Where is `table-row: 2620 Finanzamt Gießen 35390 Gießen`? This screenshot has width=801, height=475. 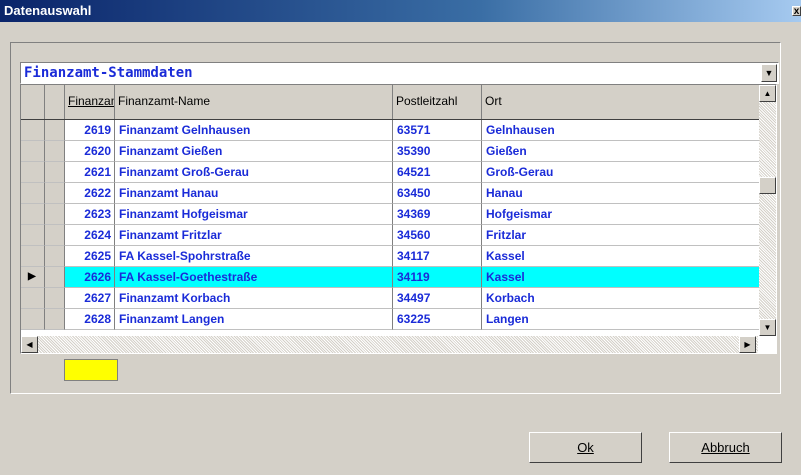 table-row: 2620 Finanzamt Gießen 35390 Gießen is located at coordinates (390, 151).